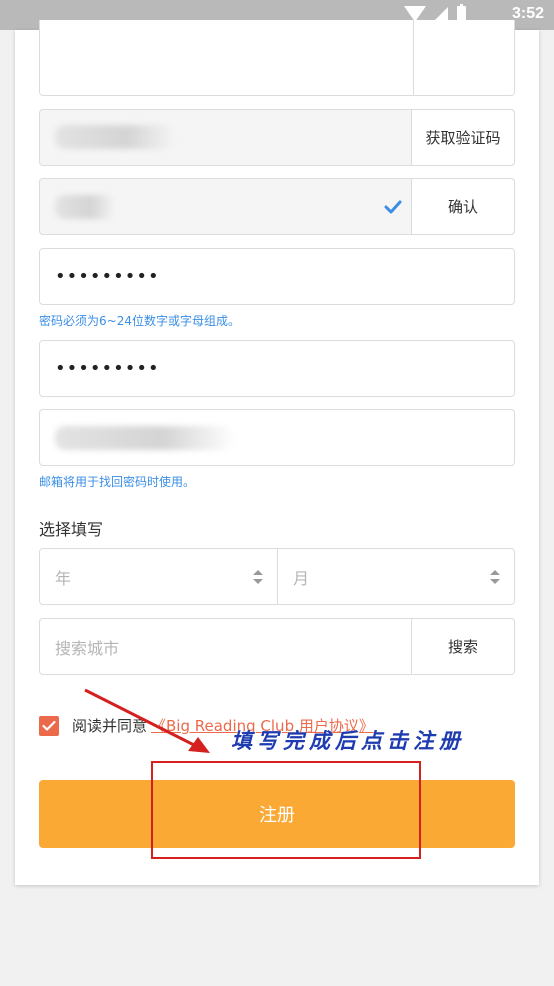 Image resolution: width=554 pixels, height=986 pixels. What do you see at coordinates (495, 576) in the screenshot?
I see `month-spinner-icon` at bounding box center [495, 576].